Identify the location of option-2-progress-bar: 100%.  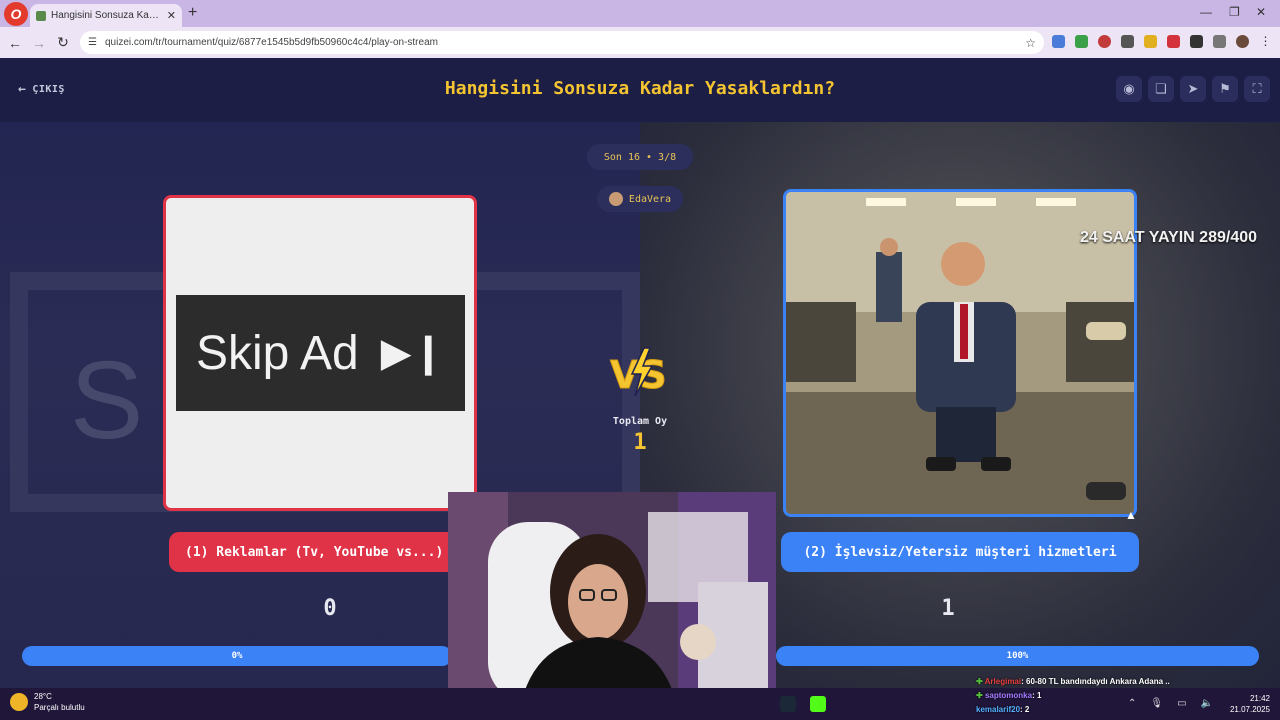
(1017, 656).